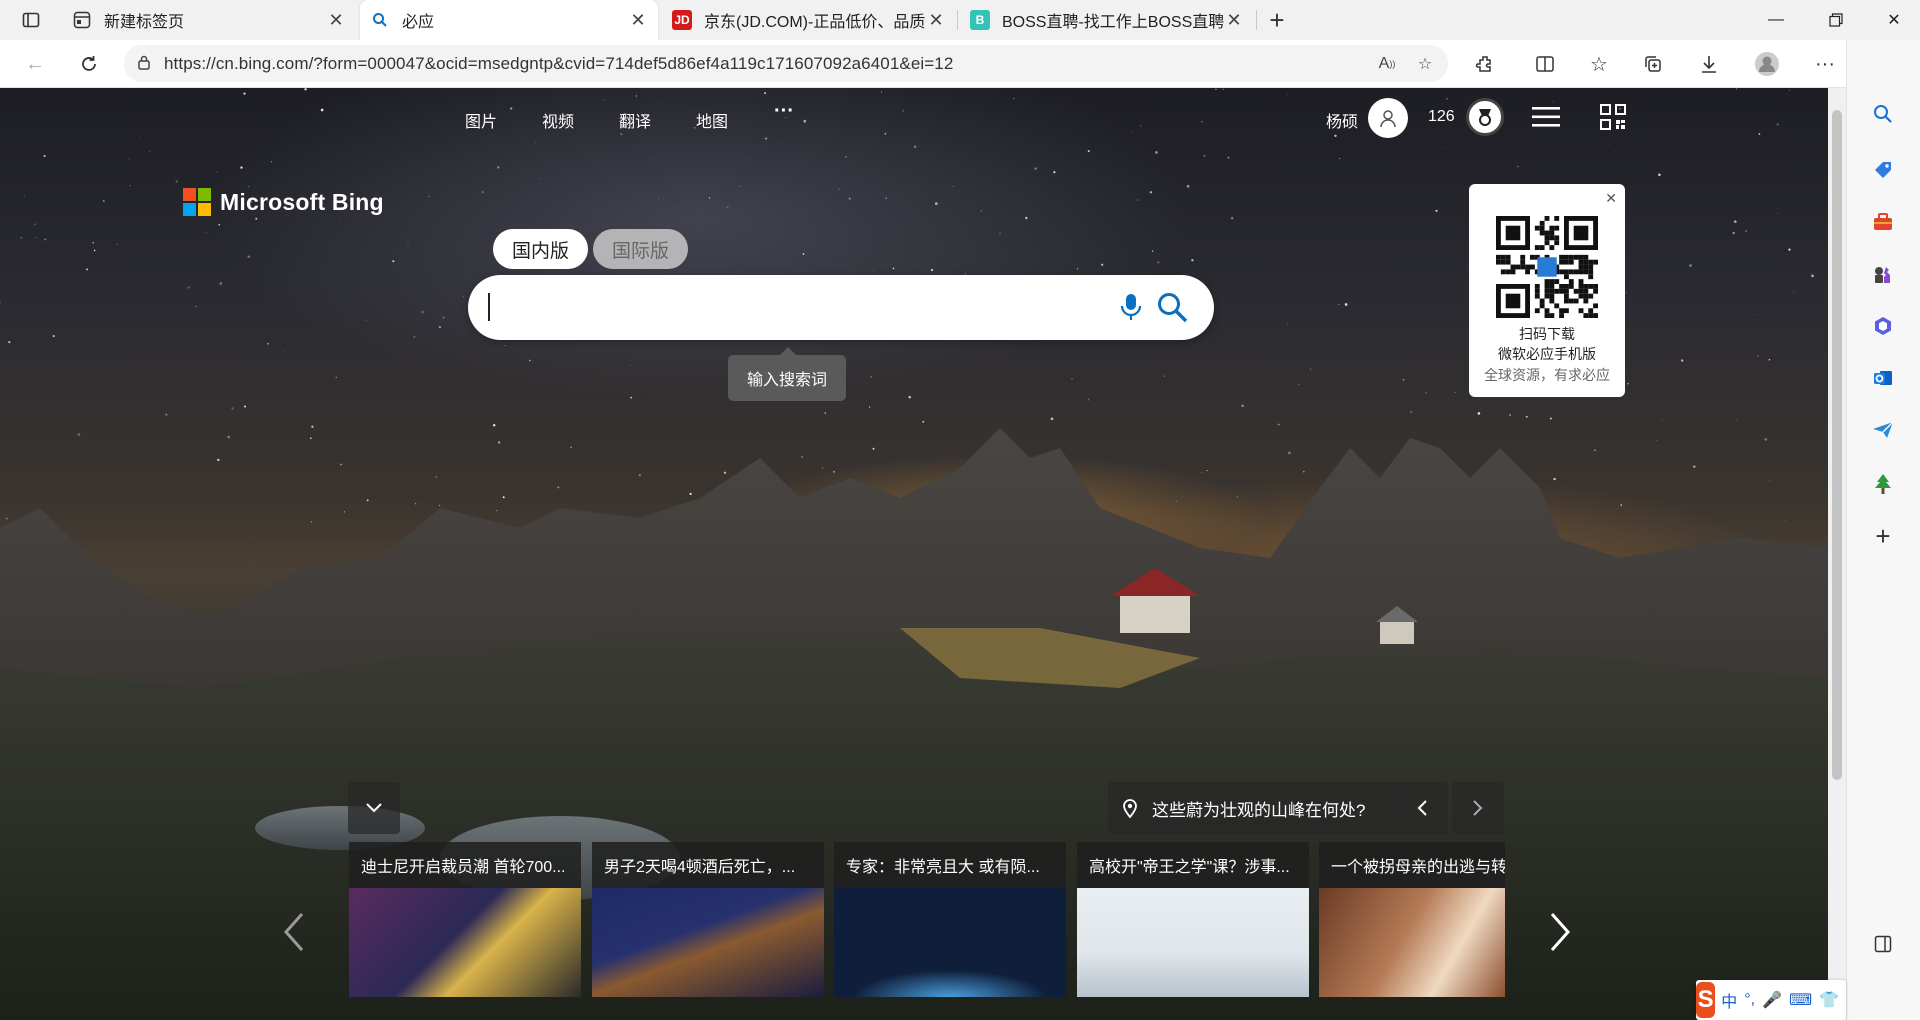  Describe the element at coordinates (635, 120) in the screenshot. I see `nav-translate: 翻译` at that location.